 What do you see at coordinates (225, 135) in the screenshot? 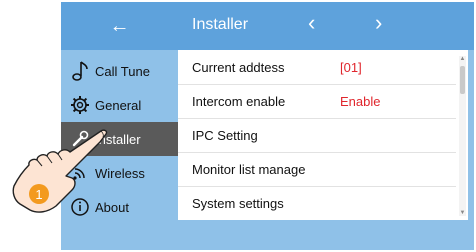
I see `setting-label: IPC Setting` at bounding box center [225, 135].